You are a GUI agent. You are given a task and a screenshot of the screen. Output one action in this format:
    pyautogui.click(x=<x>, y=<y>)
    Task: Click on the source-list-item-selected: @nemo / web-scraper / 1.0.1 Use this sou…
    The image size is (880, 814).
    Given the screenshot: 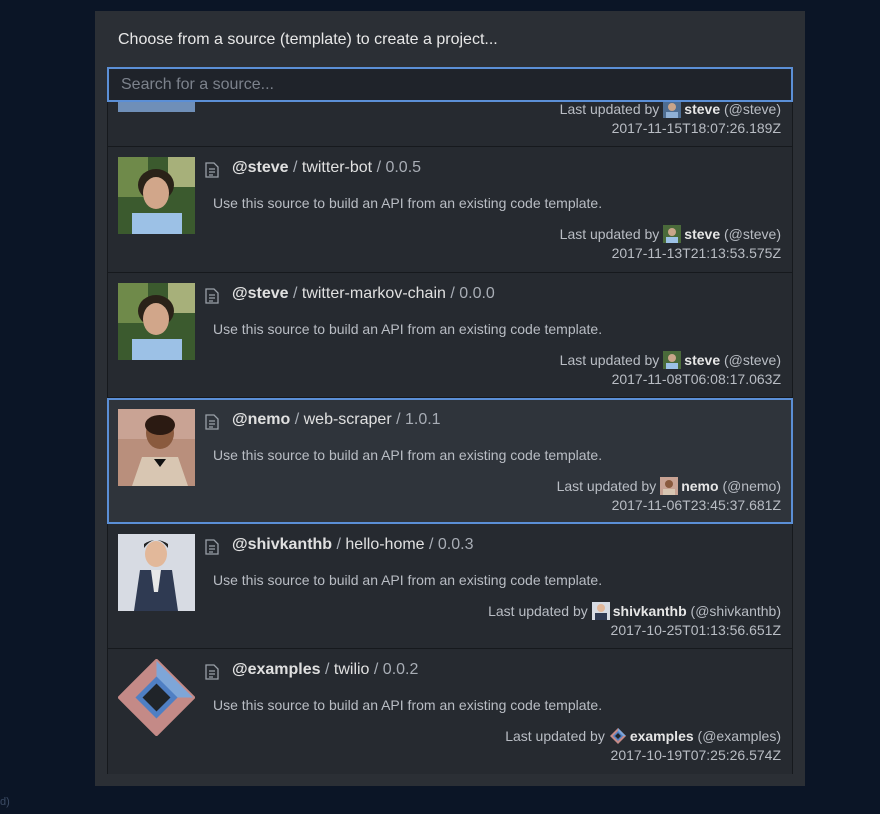 What is the action you would take?
    pyautogui.click(x=450, y=461)
    